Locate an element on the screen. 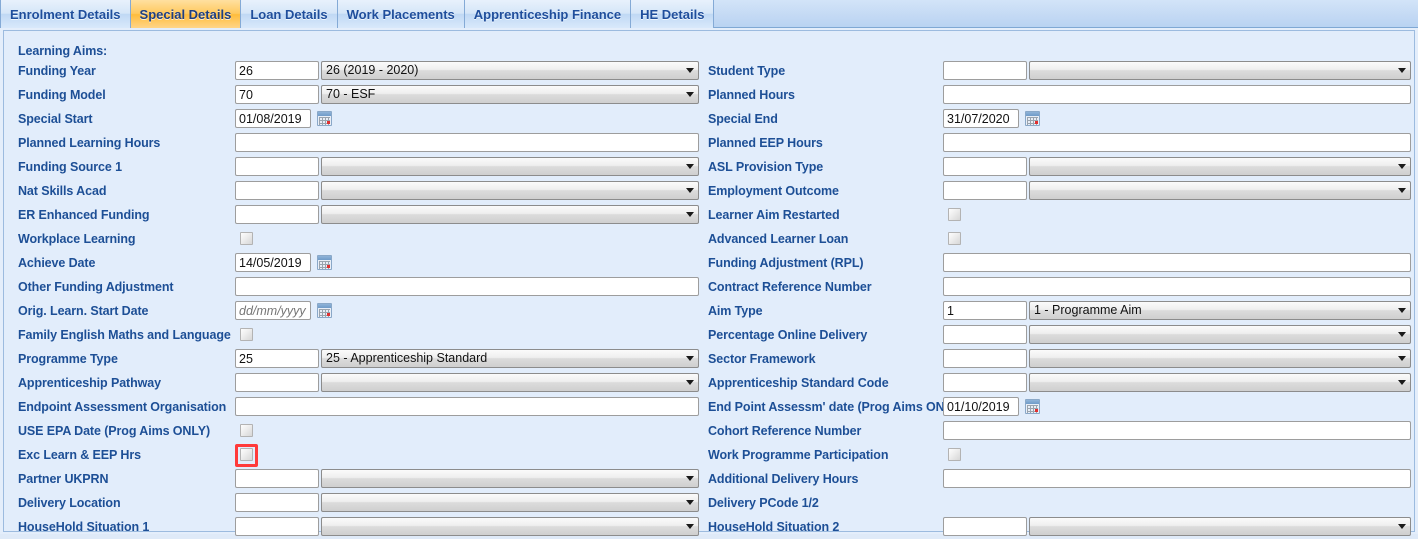  label-additional-delivery-hours: Additional Delivery Hours is located at coordinates (783, 479).